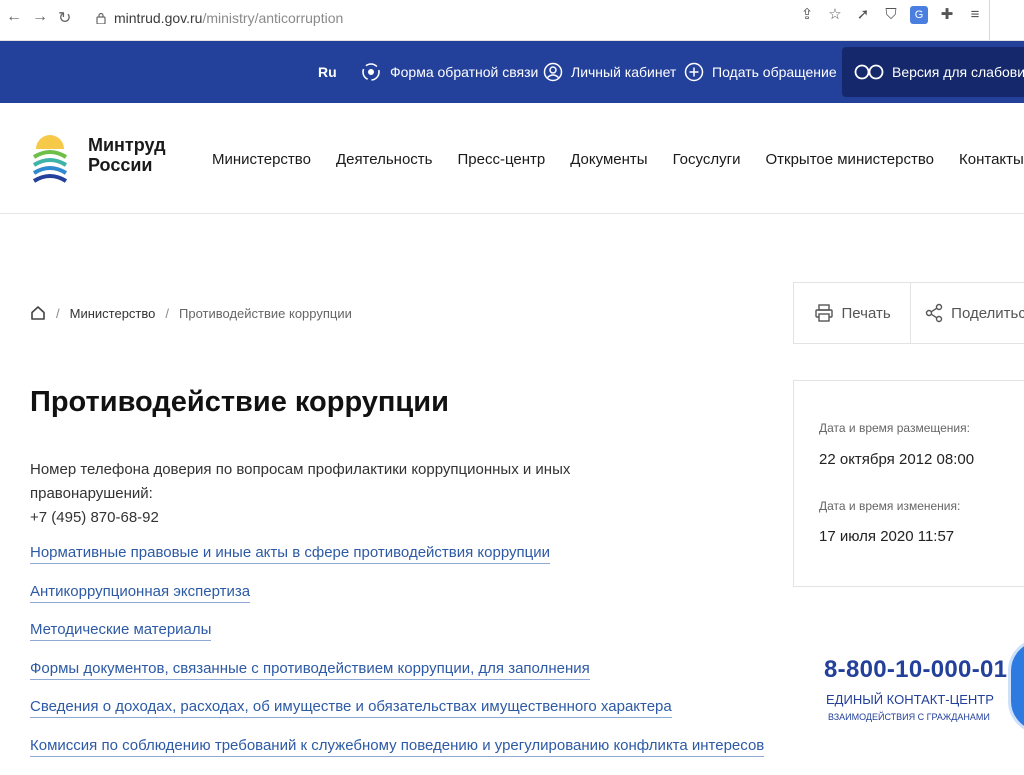 The height and width of the screenshot is (775, 1024). I want to click on user-icon, so click(553, 72).